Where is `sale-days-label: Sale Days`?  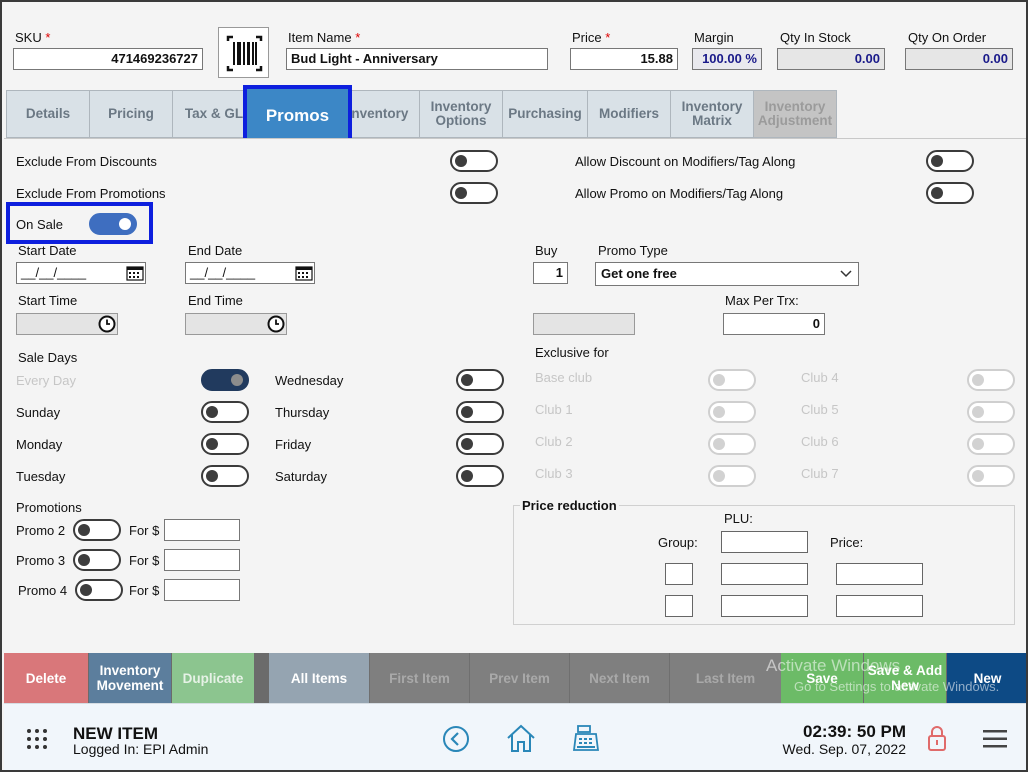 sale-days-label: Sale Days is located at coordinates (48, 357).